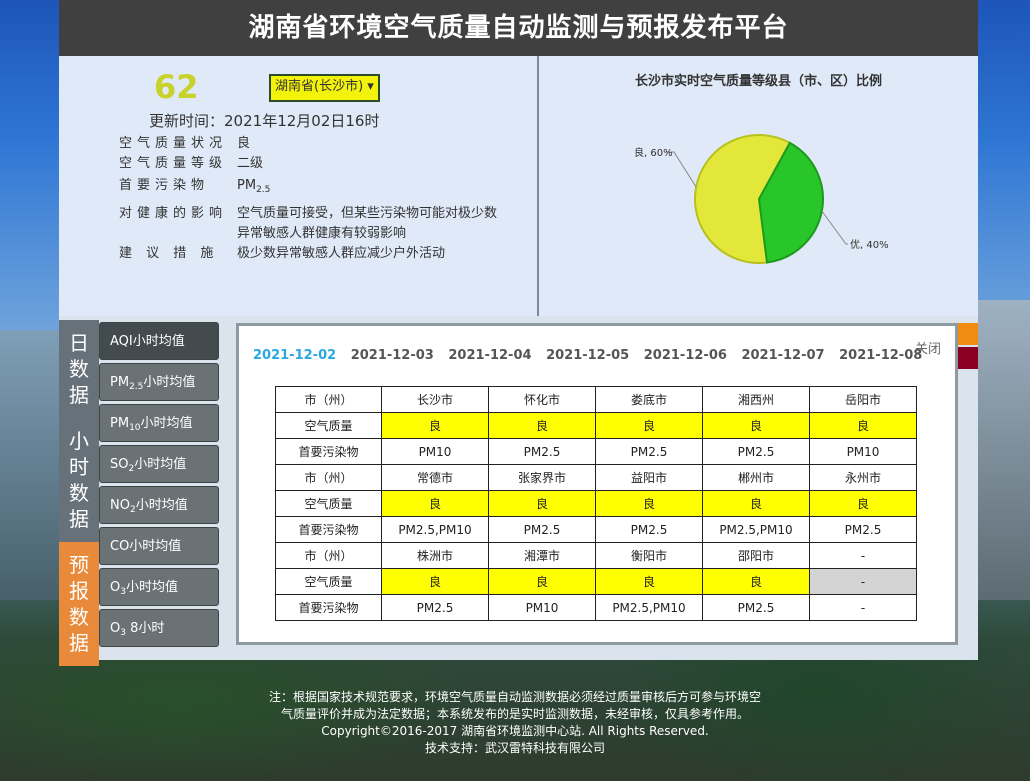  Describe the element at coordinates (653, 152) in the screenshot. I see `pie-label: 良, 60%` at that location.